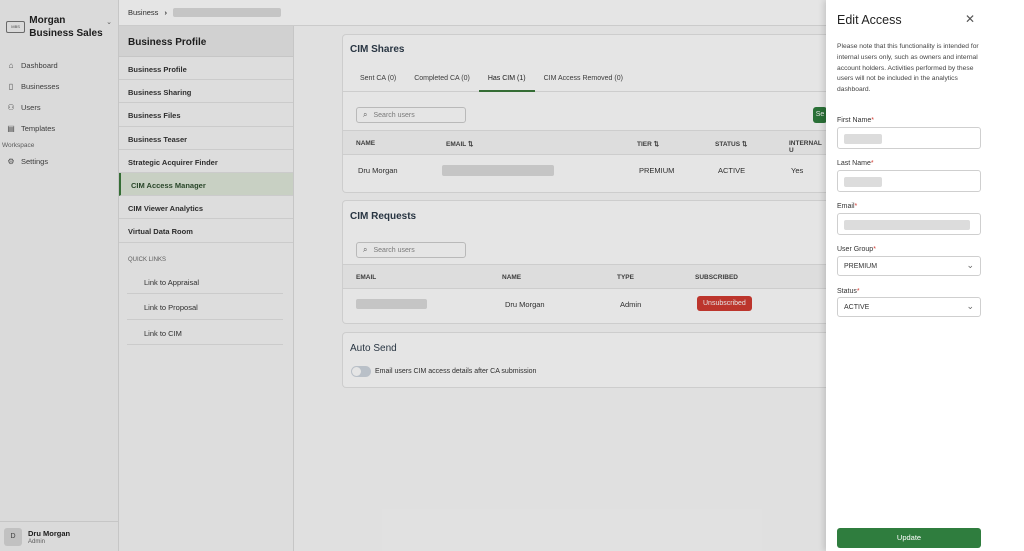  Describe the element at coordinates (909, 266) in the screenshot. I see `user-group-select: PREMIUM ⌄` at that location.